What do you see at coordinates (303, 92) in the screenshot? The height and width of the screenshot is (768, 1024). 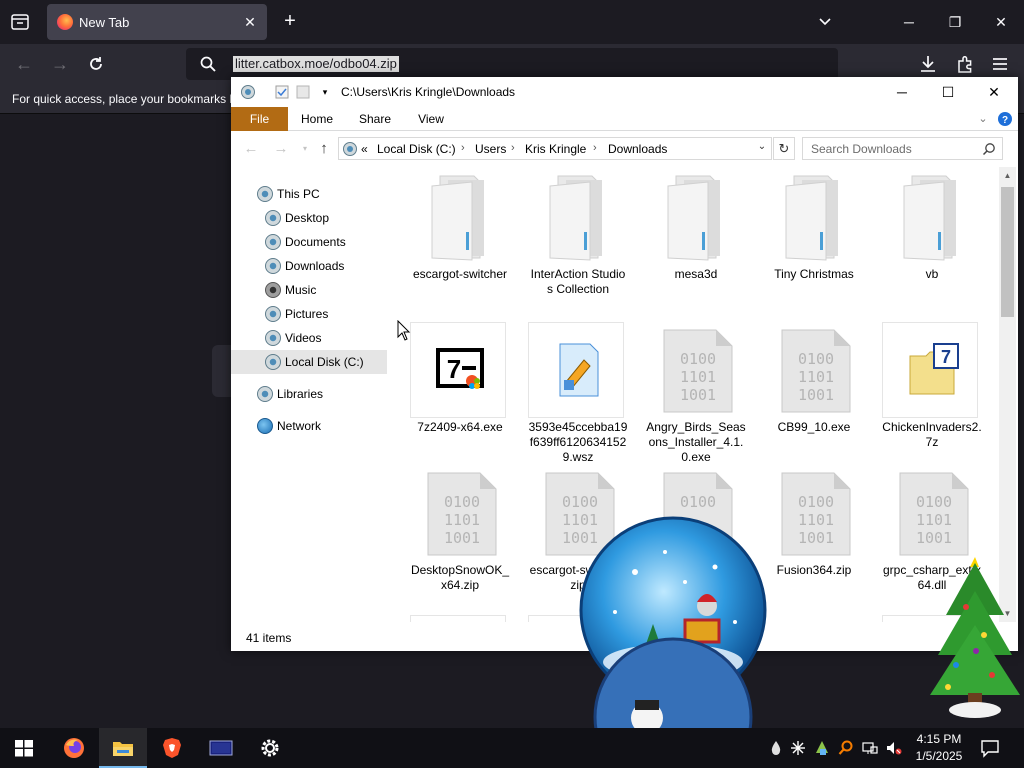 I see `new-folder-icon` at bounding box center [303, 92].